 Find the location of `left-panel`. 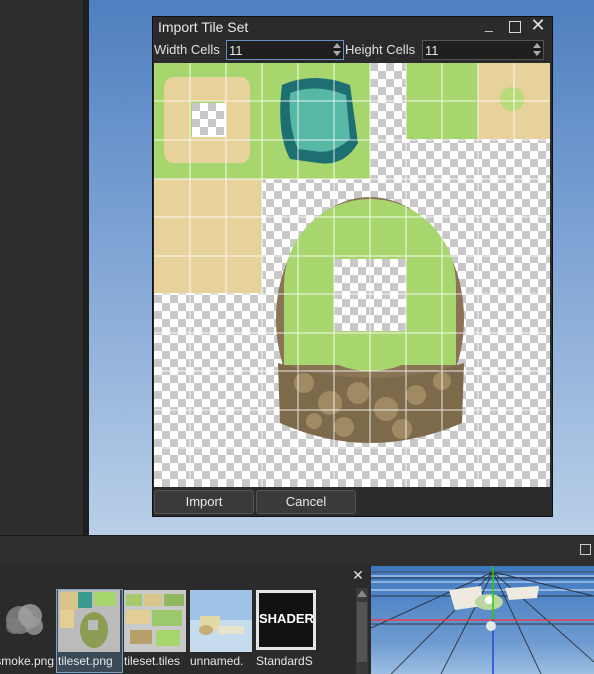

left-panel is located at coordinates (41, 267).